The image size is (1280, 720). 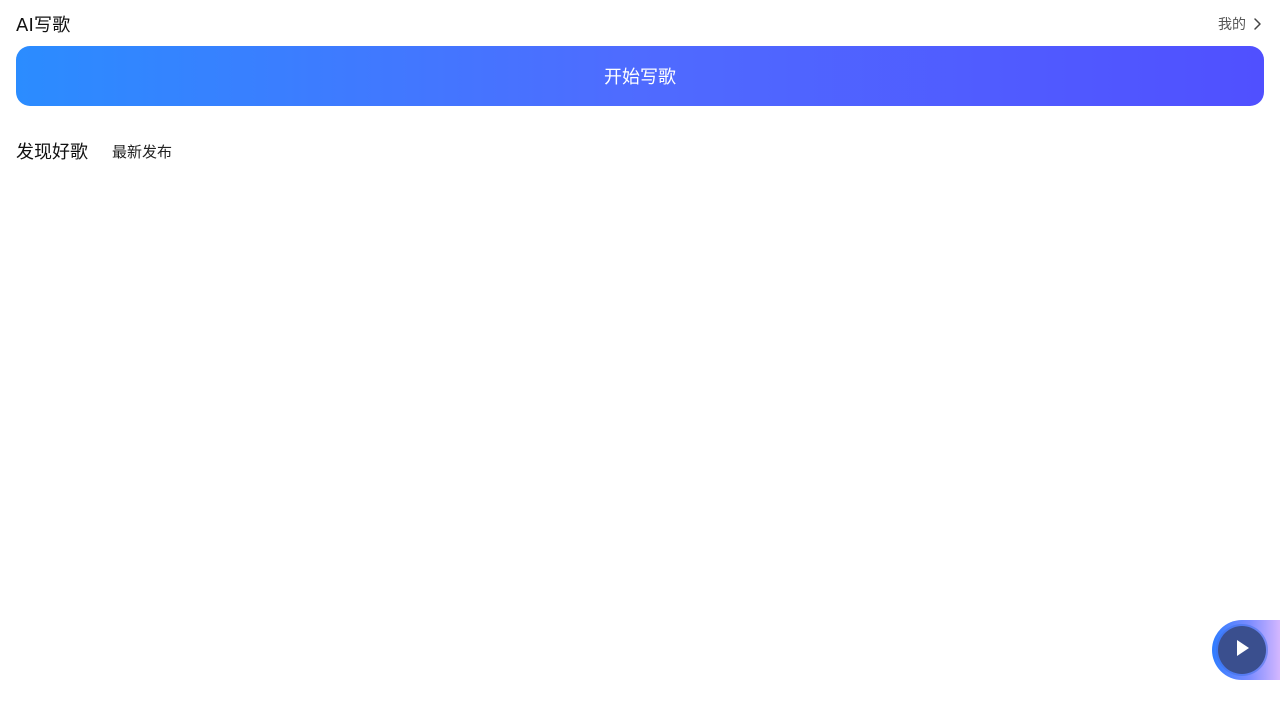 I want to click on header: AI写歌 我的, so click(x=640, y=24).